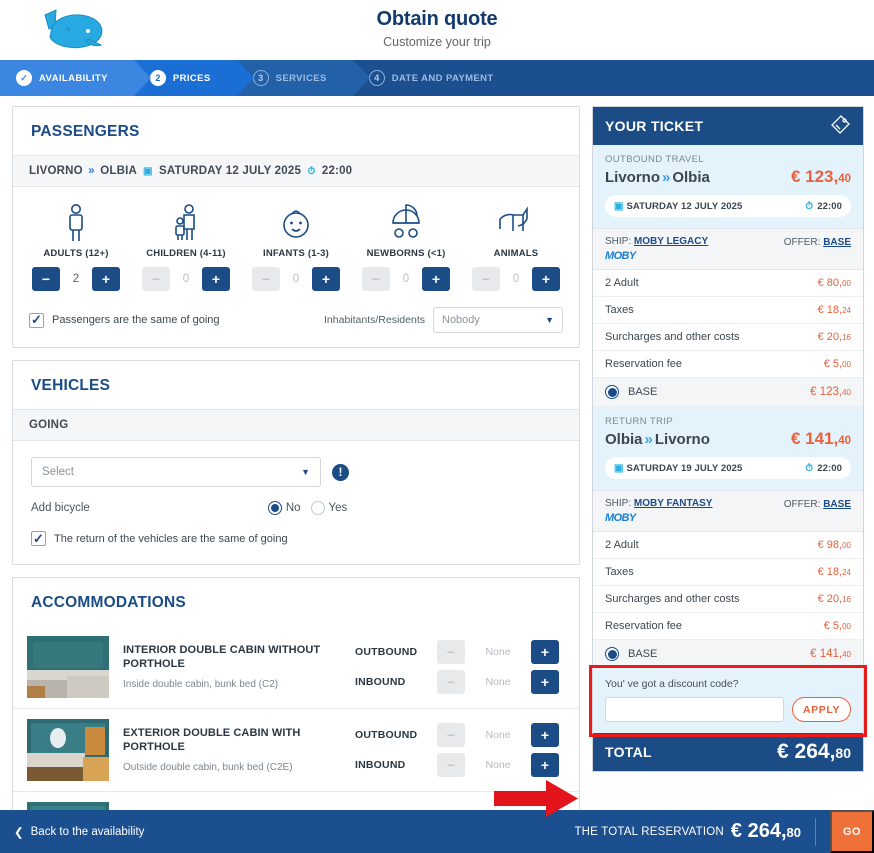 The height and width of the screenshot is (853, 874). Describe the element at coordinates (337, 171) in the screenshot. I see `route-time: 22:00` at that location.